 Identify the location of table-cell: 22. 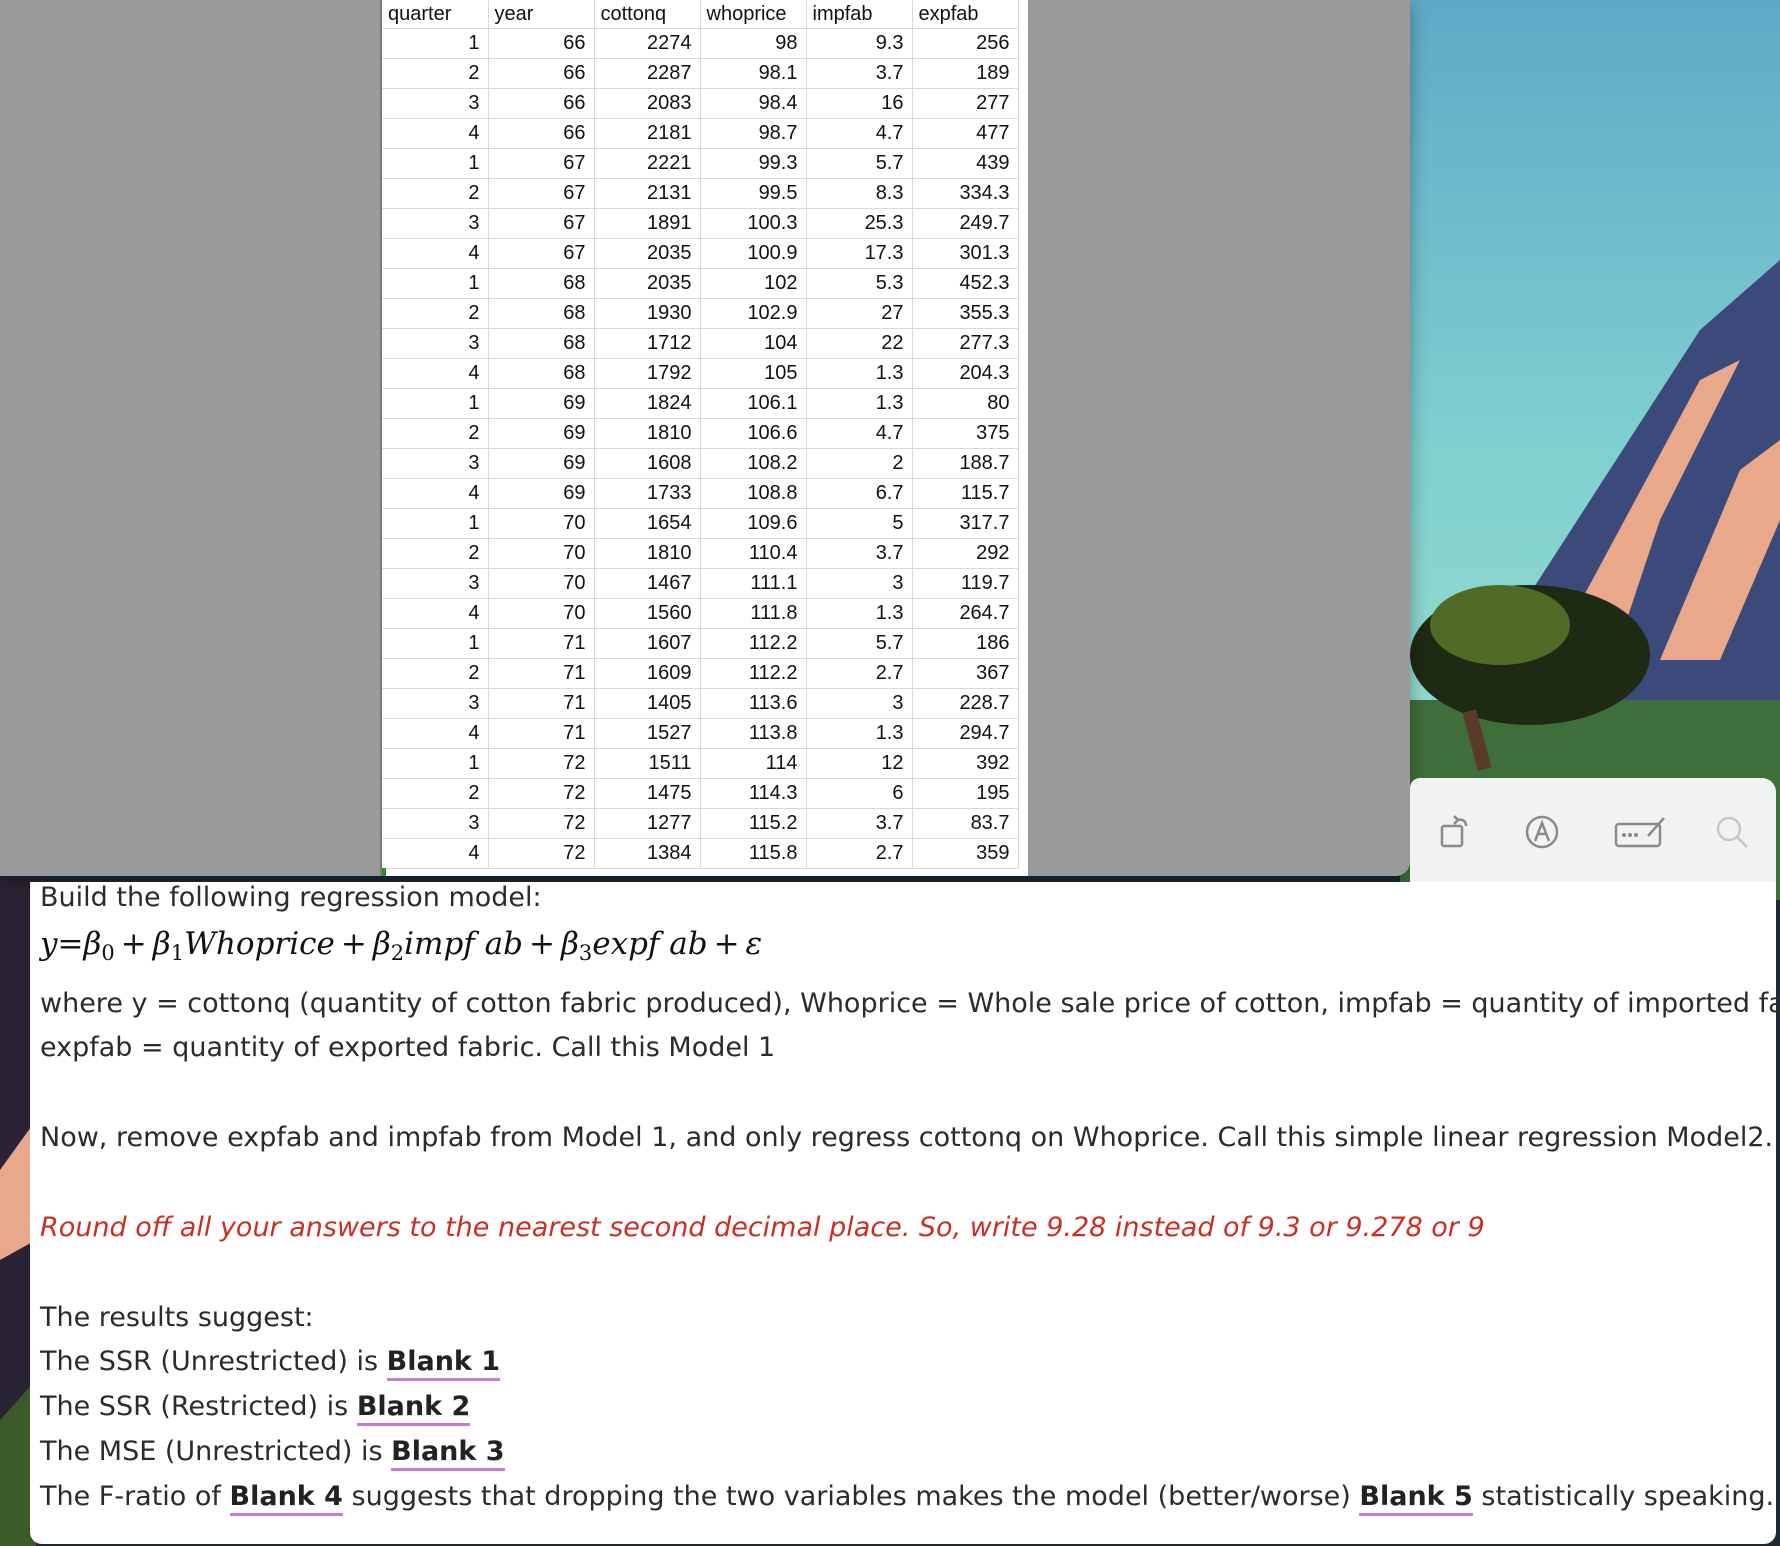
(859, 343).